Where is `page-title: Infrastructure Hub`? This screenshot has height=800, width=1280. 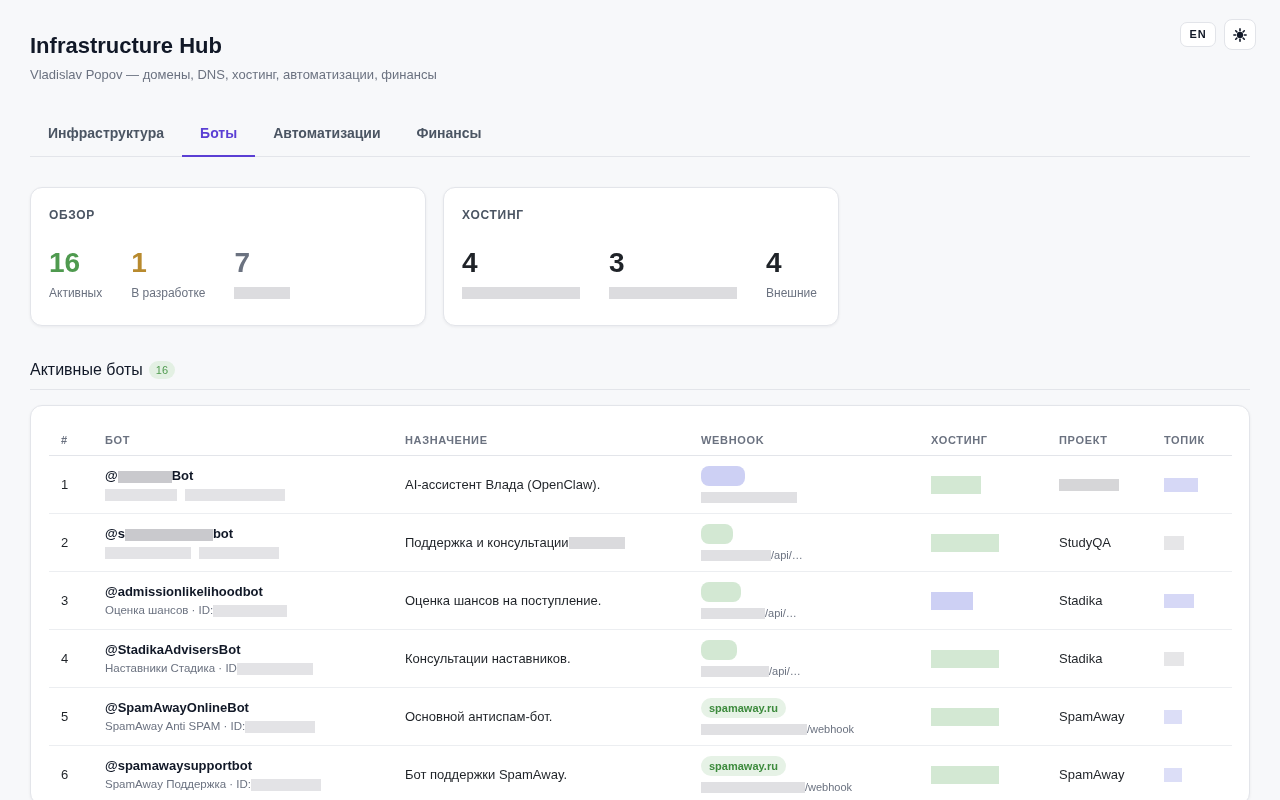 page-title: Infrastructure Hub is located at coordinates (126, 46).